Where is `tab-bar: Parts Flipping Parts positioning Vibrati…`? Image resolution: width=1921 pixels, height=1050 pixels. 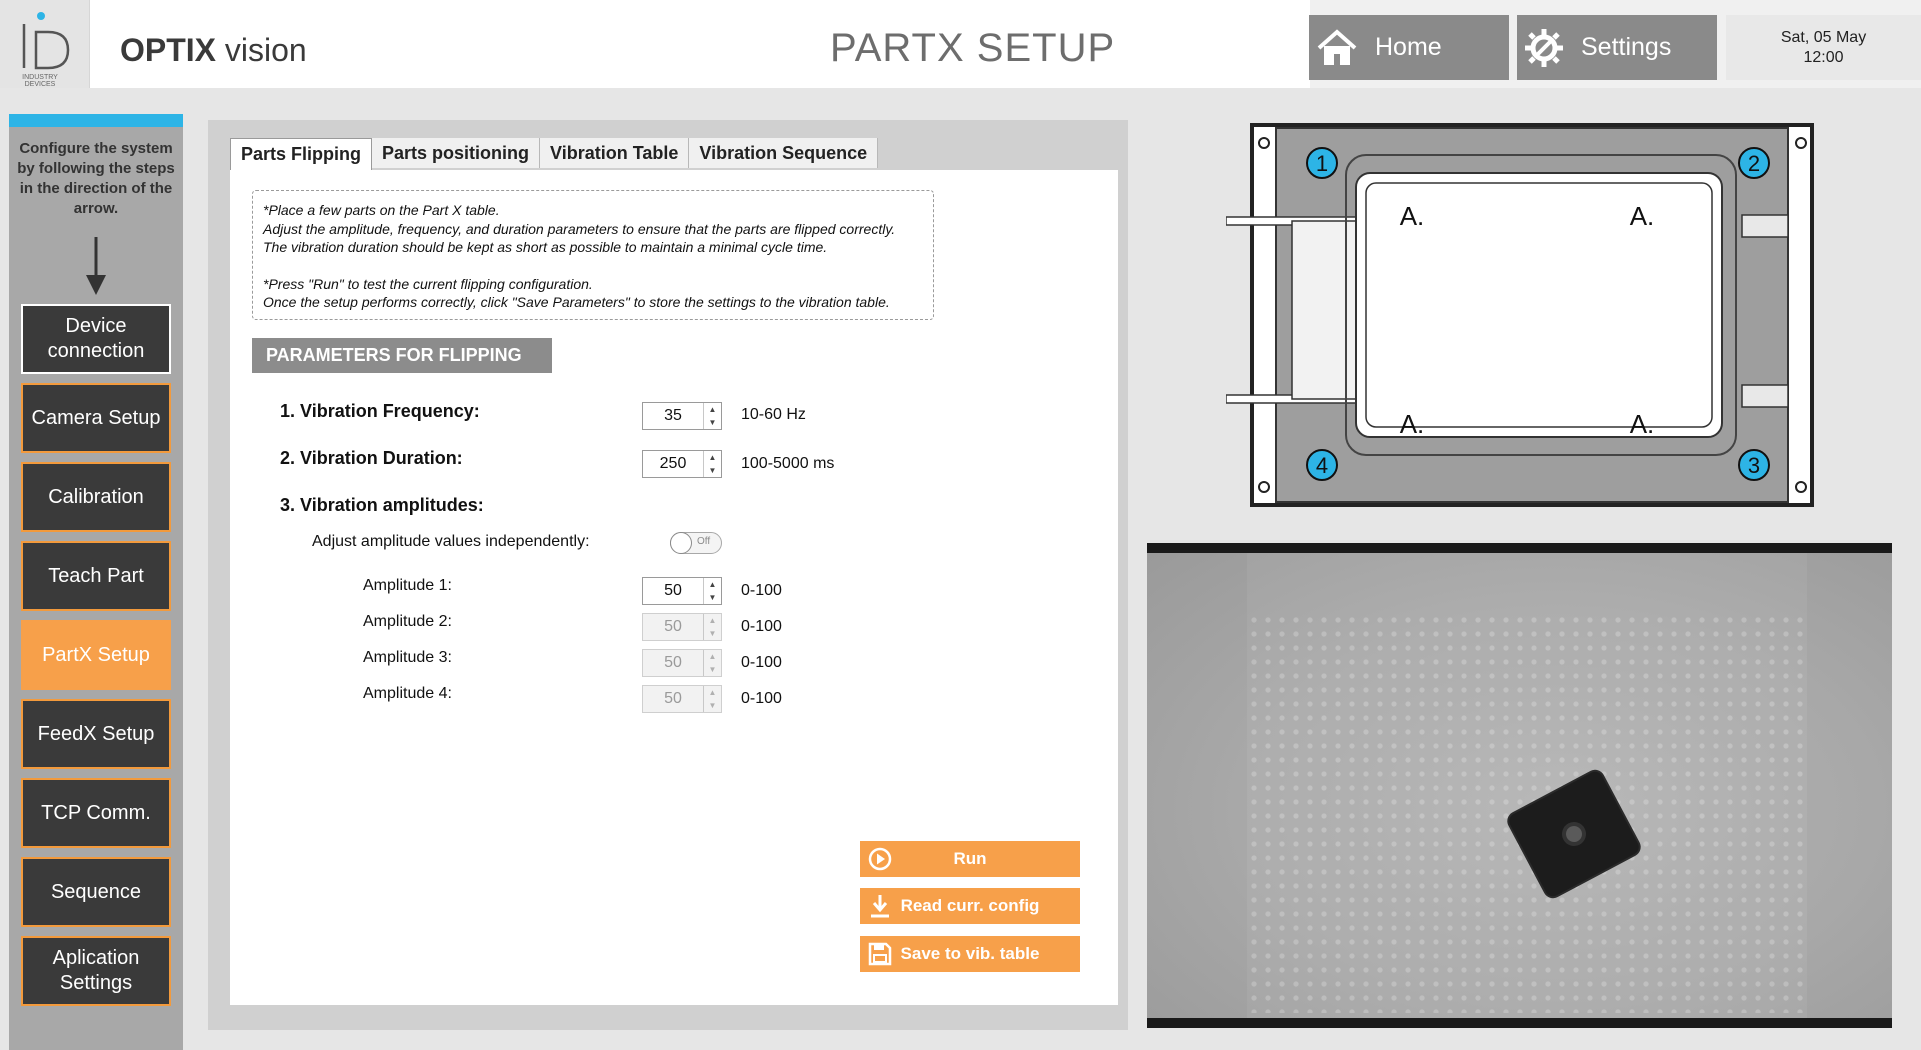
tab-bar: Parts Flipping Parts positioning Vibrati… is located at coordinates (554, 154).